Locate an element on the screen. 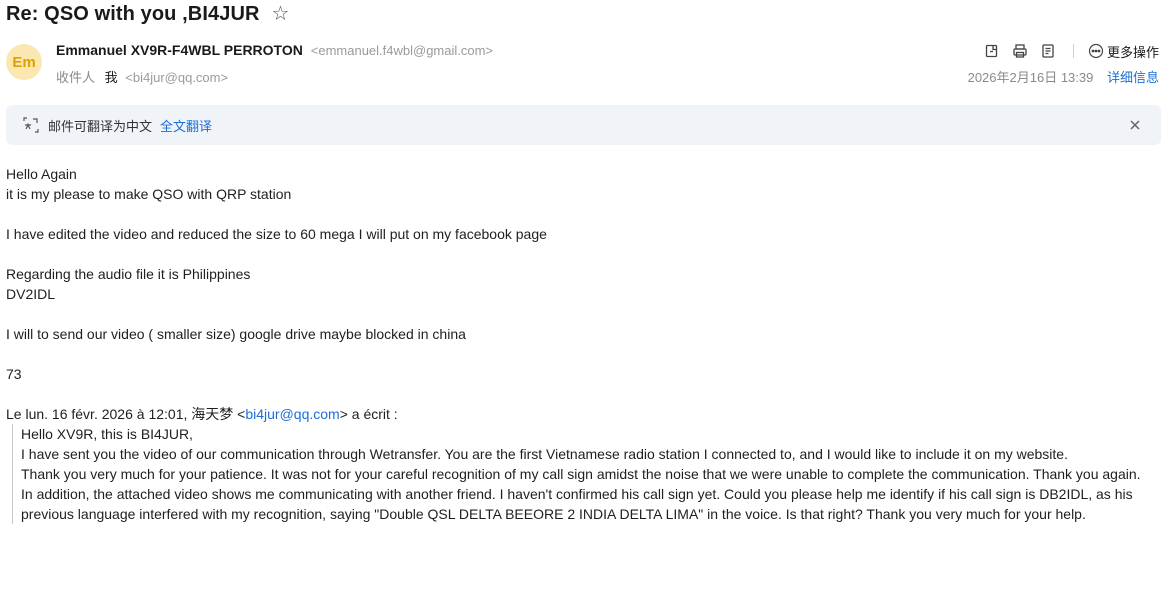 The height and width of the screenshot is (609, 1167). sender-email: <emmanuel.f4wbl@gmail.com> is located at coordinates (402, 50).